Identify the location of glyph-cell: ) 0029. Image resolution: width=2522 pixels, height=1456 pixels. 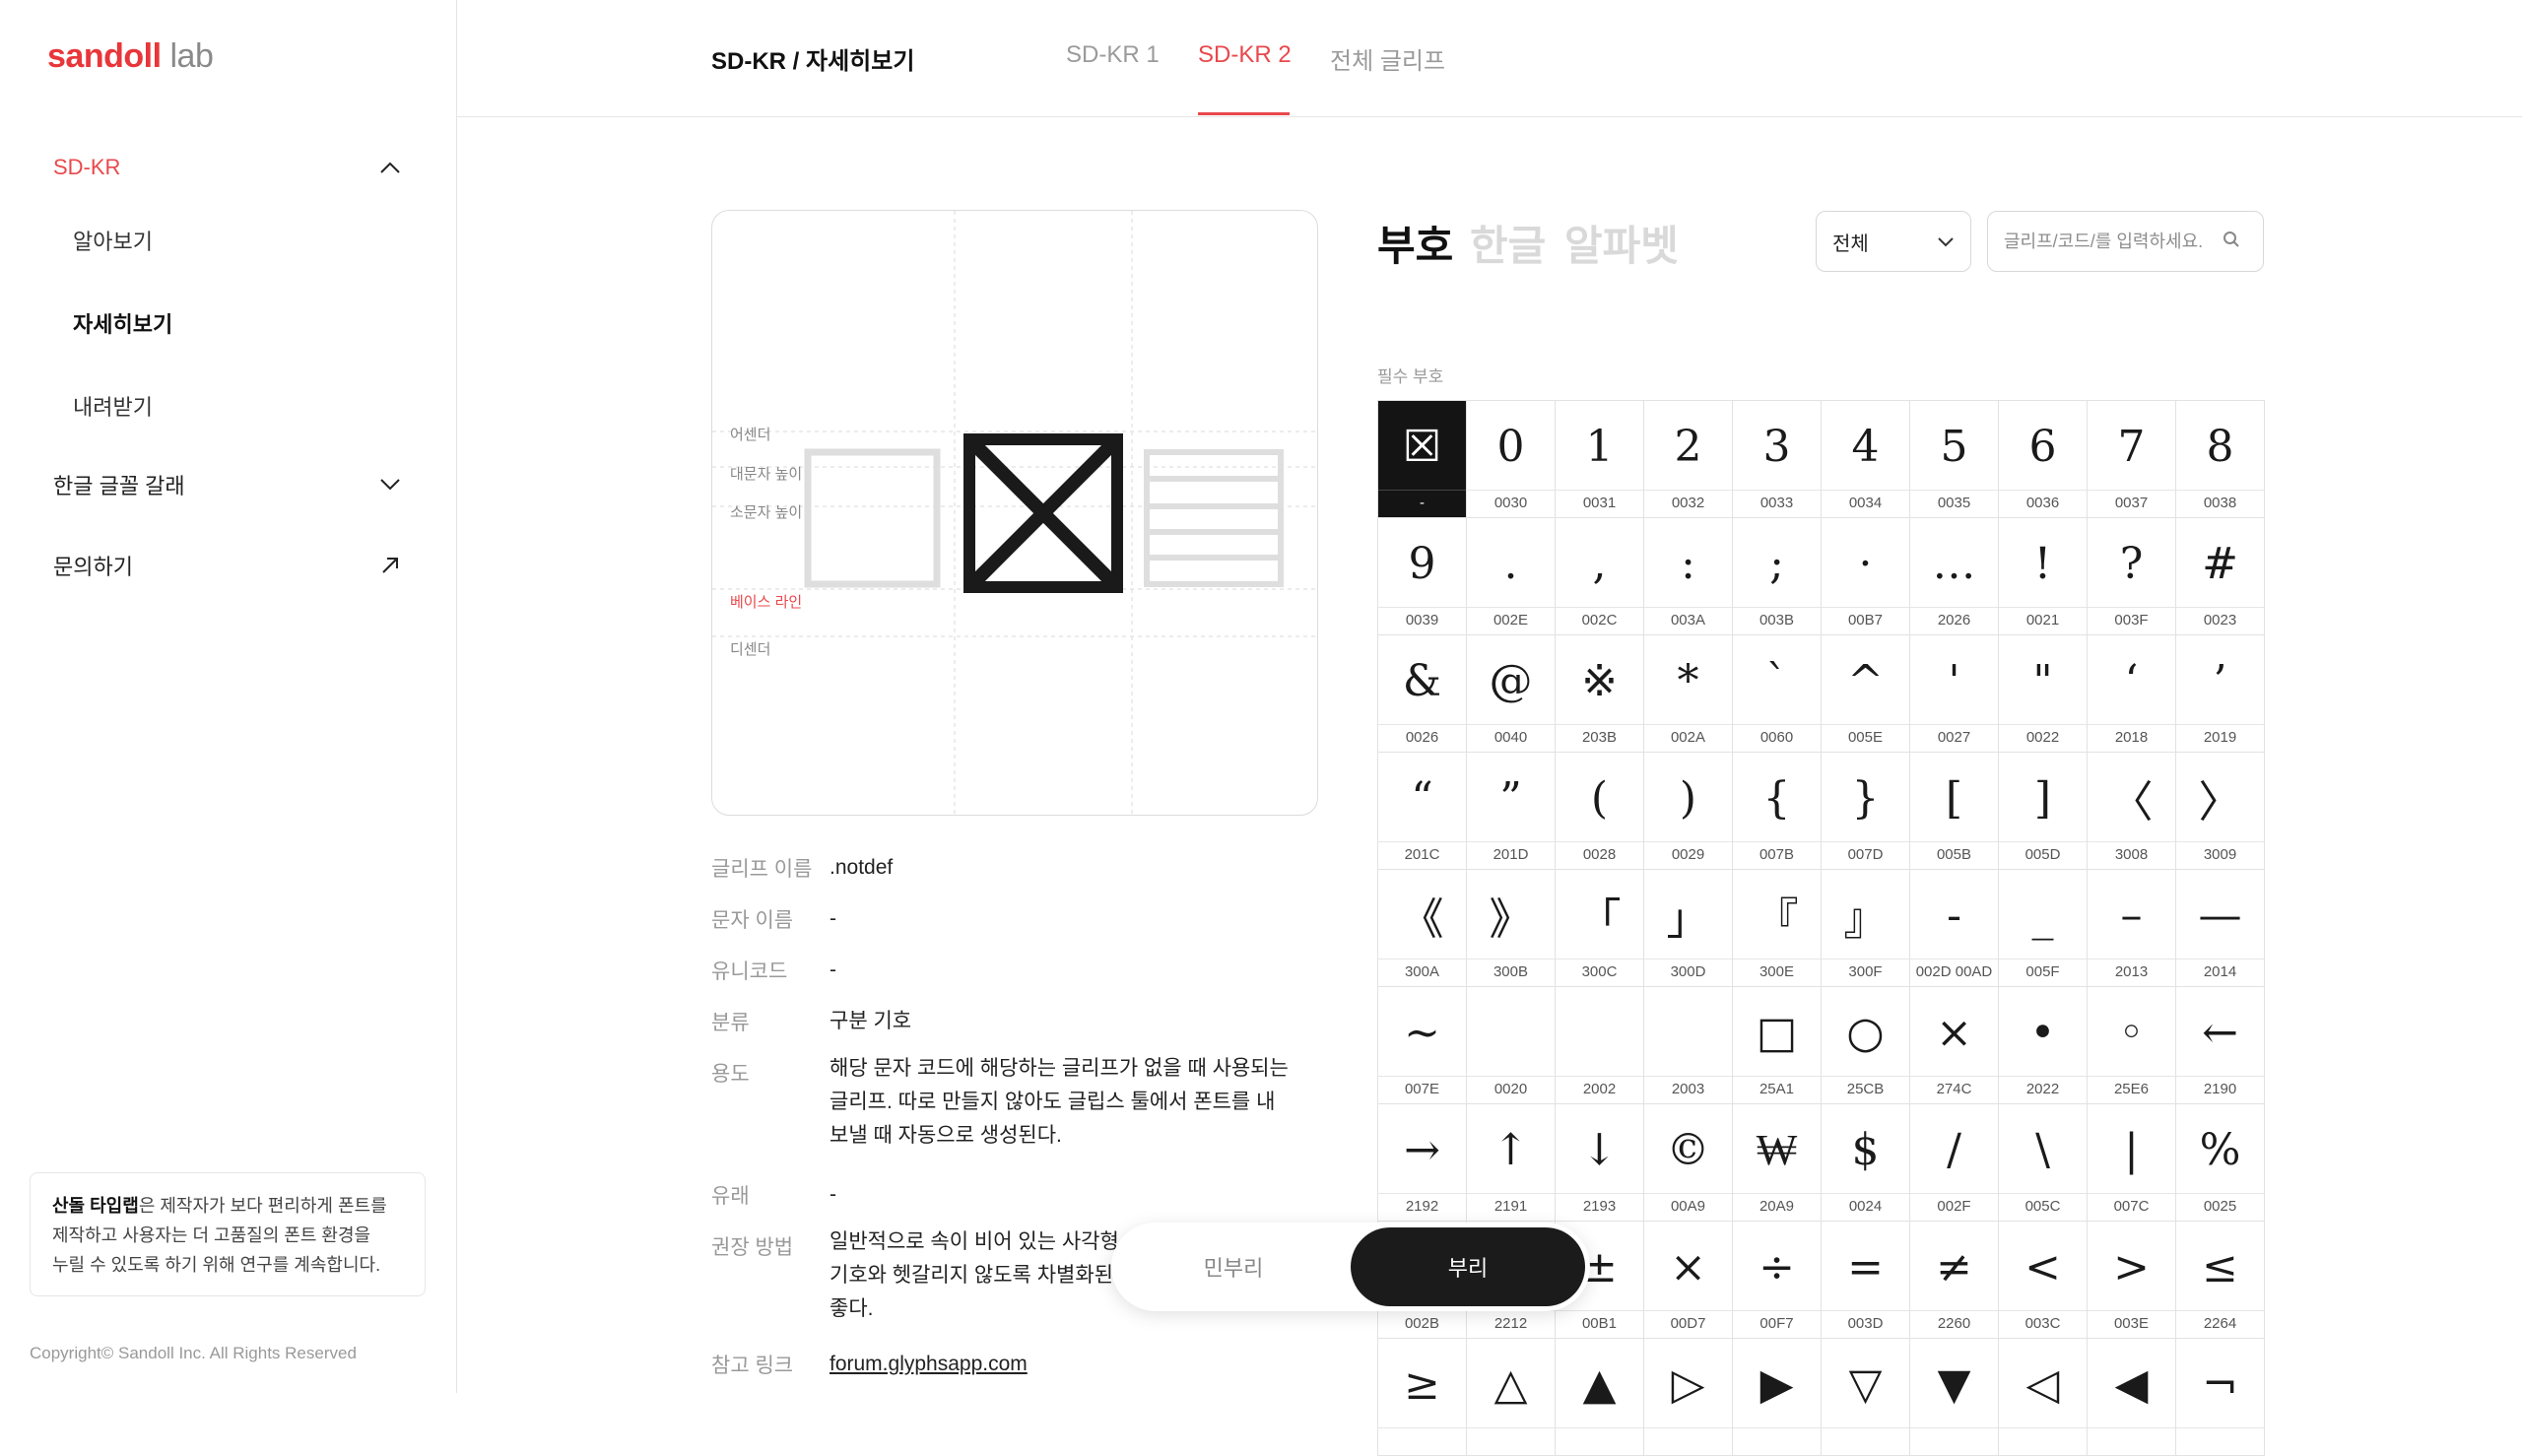
(1688, 811).